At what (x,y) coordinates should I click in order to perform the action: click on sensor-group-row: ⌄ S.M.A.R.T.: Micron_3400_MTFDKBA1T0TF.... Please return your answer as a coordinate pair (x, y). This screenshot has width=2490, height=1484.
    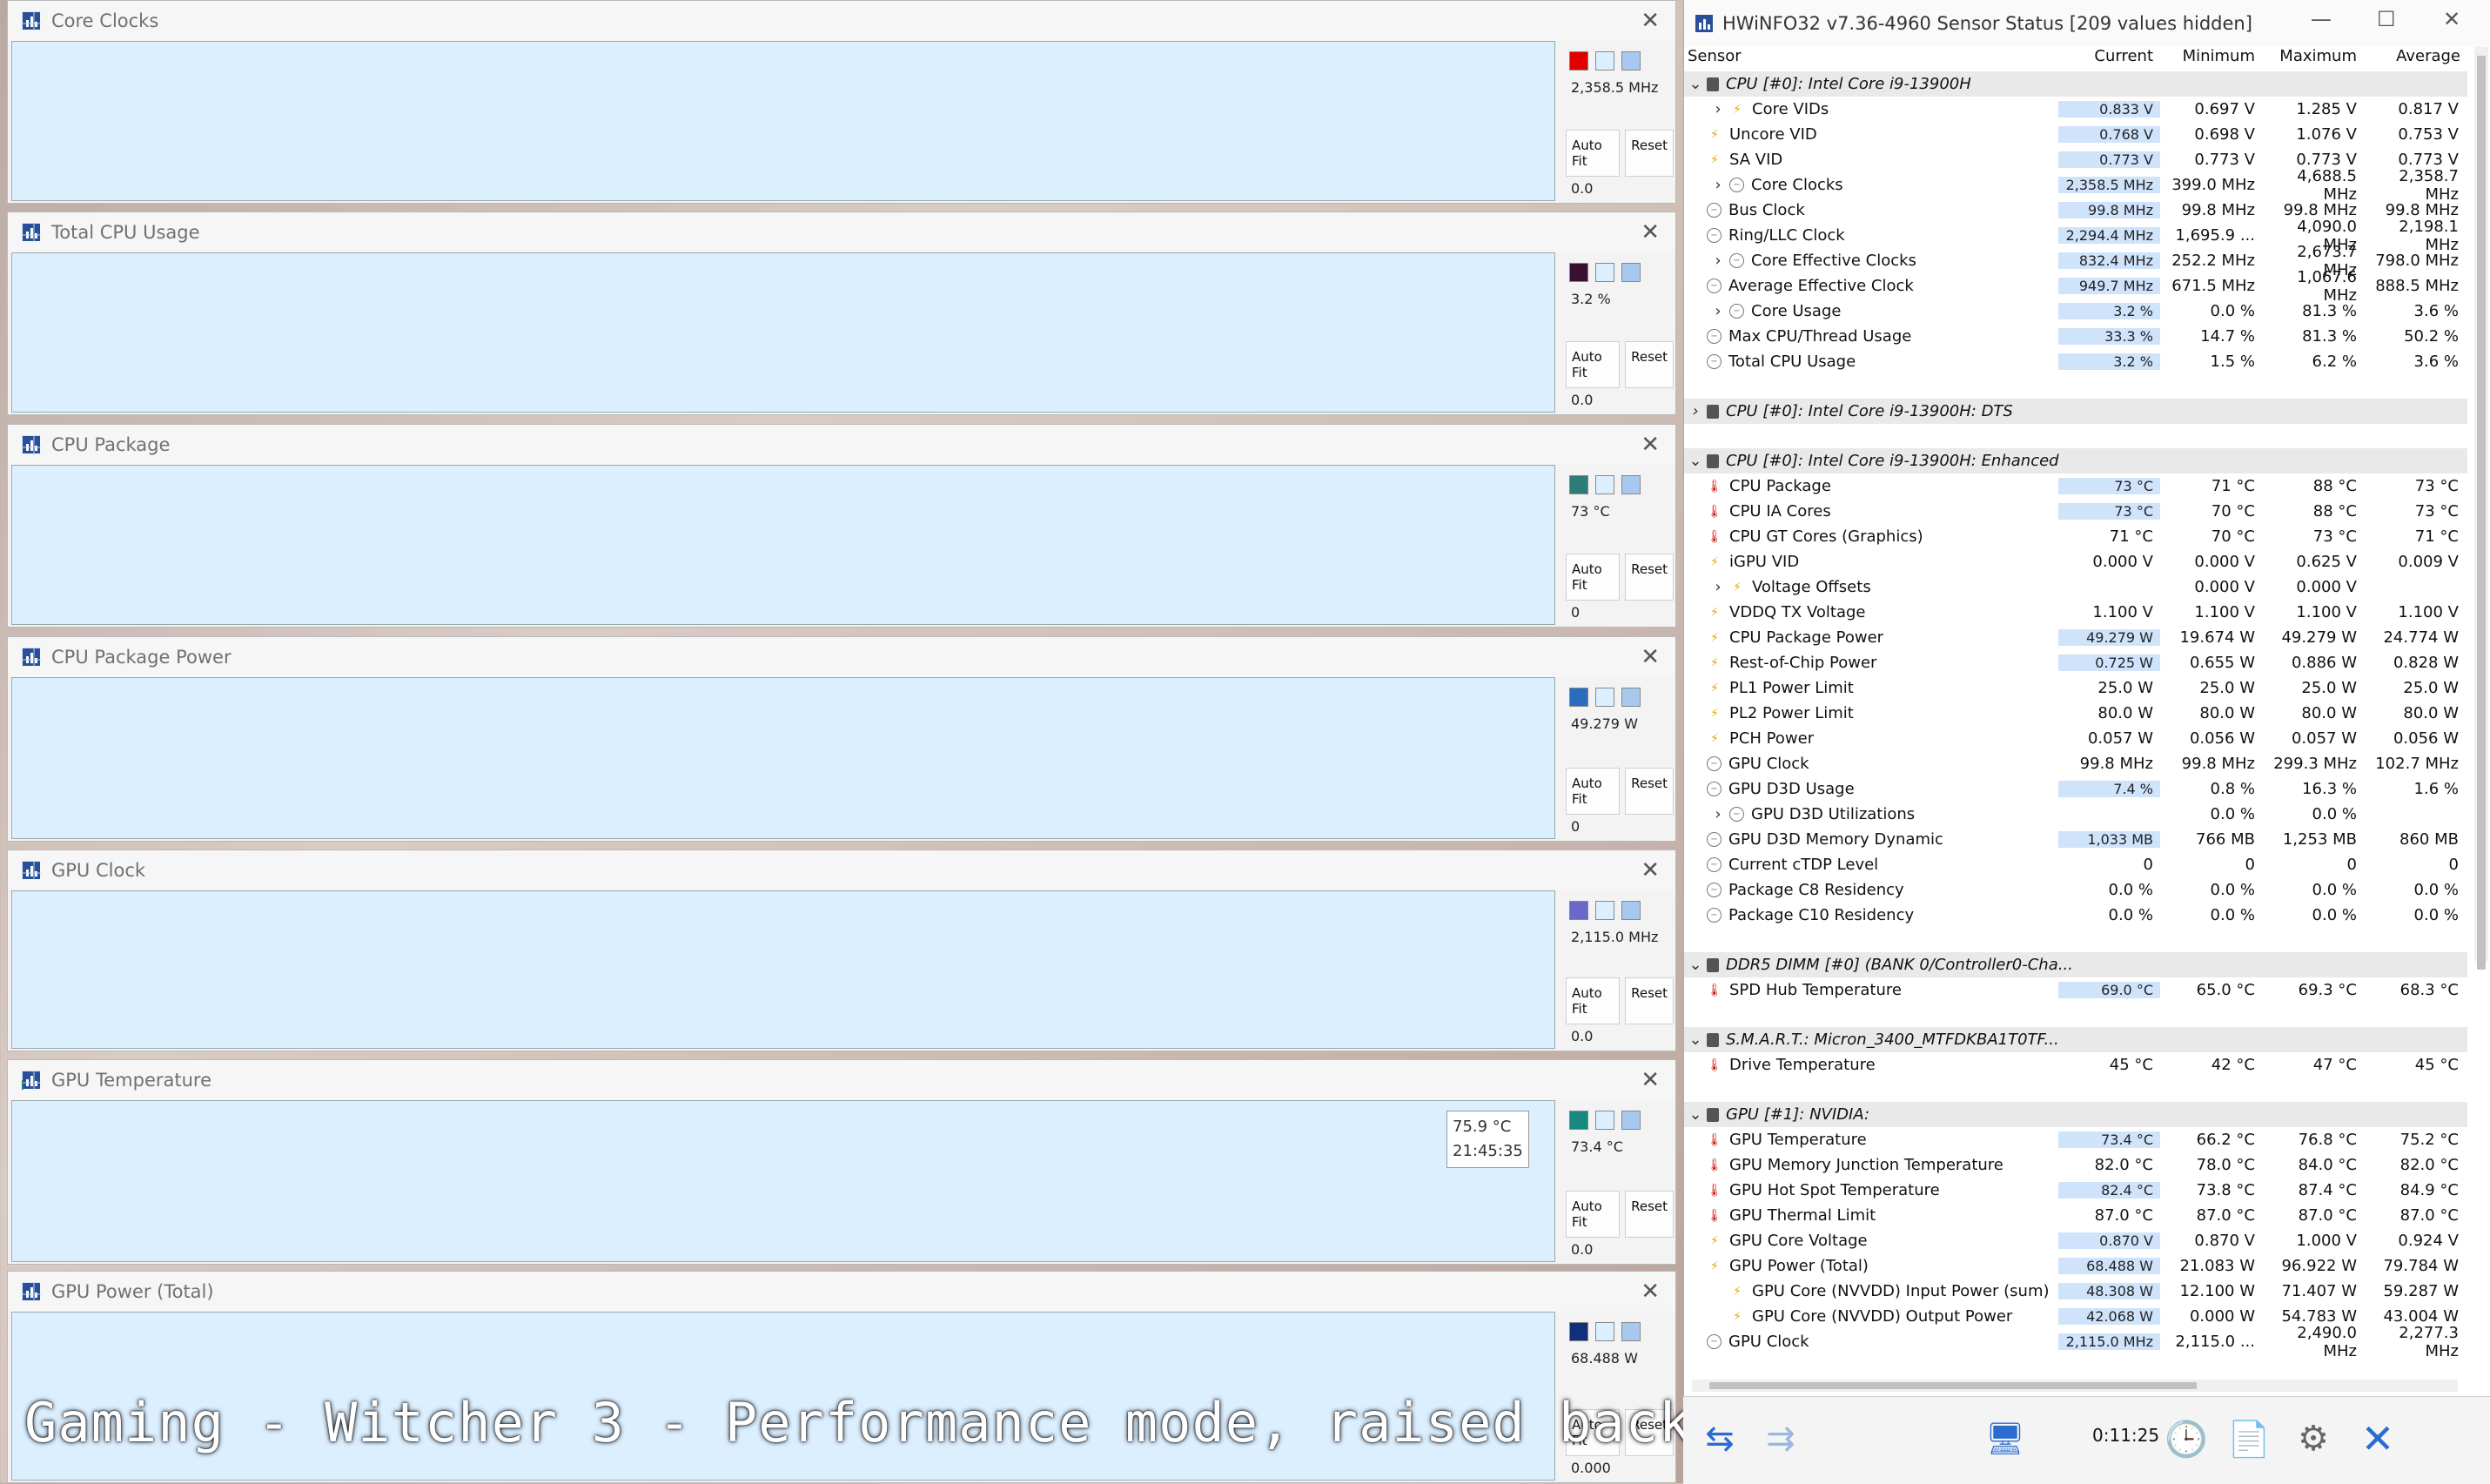
    Looking at the image, I should click on (2075, 1039).